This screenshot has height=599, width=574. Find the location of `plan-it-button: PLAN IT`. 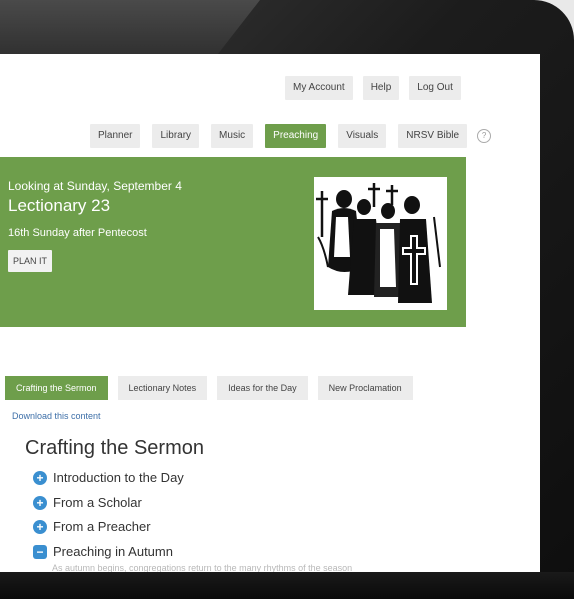

plan-it-button: PLAN IT is located at coordinates (30, 261).